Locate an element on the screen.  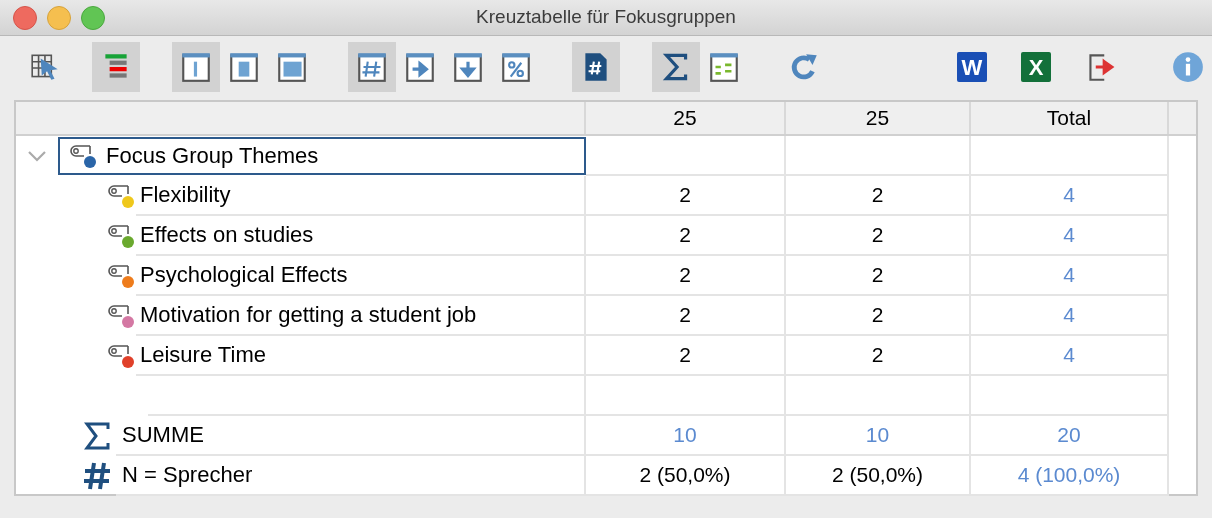
wide-column-icon is located at coordinates (292, 67).